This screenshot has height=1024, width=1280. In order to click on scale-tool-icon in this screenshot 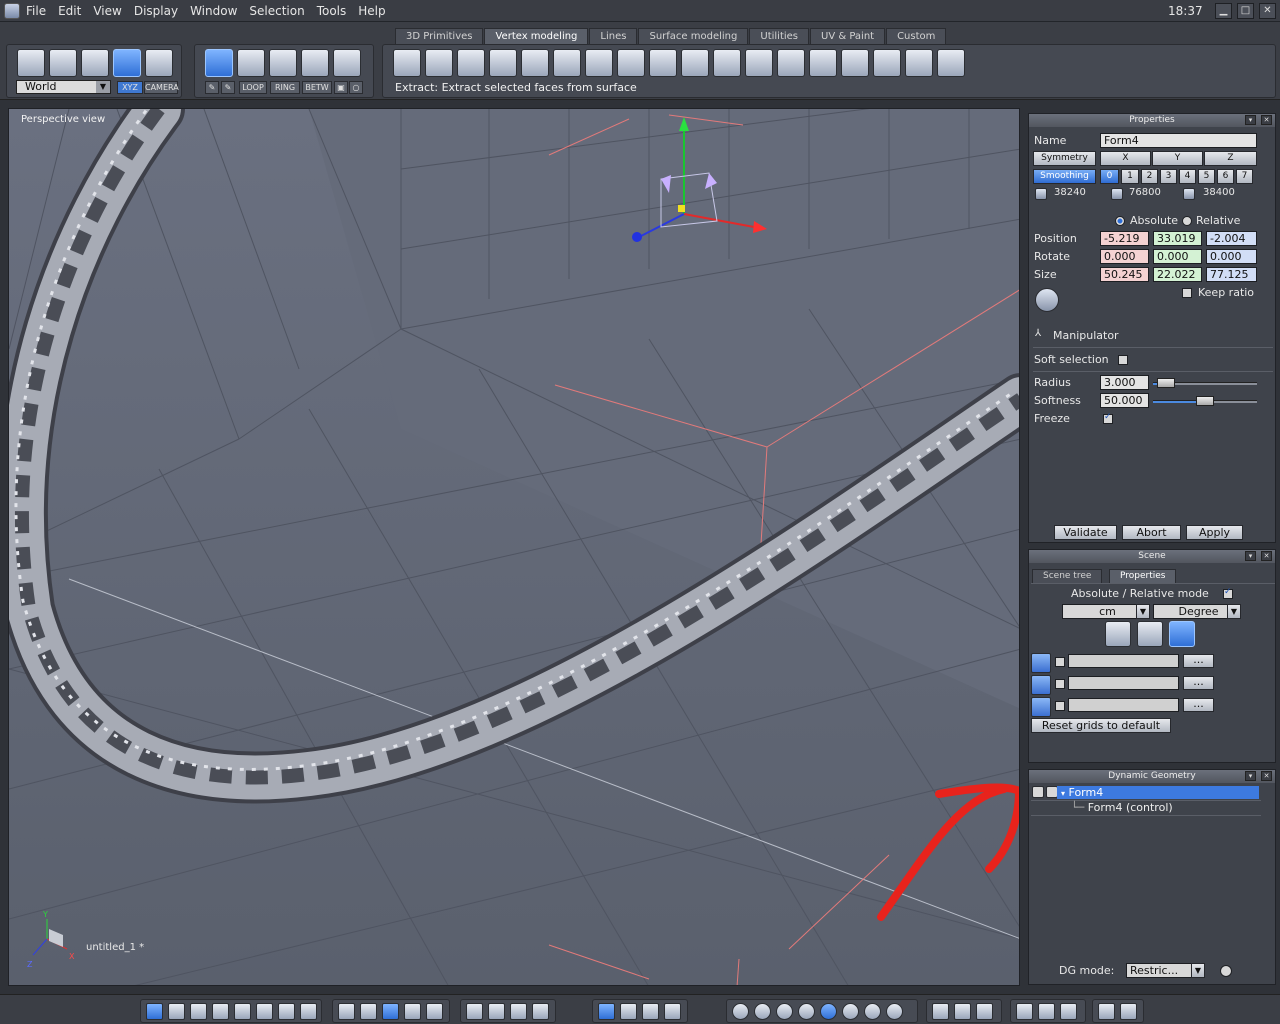, I will do `click(672, 1011)`.